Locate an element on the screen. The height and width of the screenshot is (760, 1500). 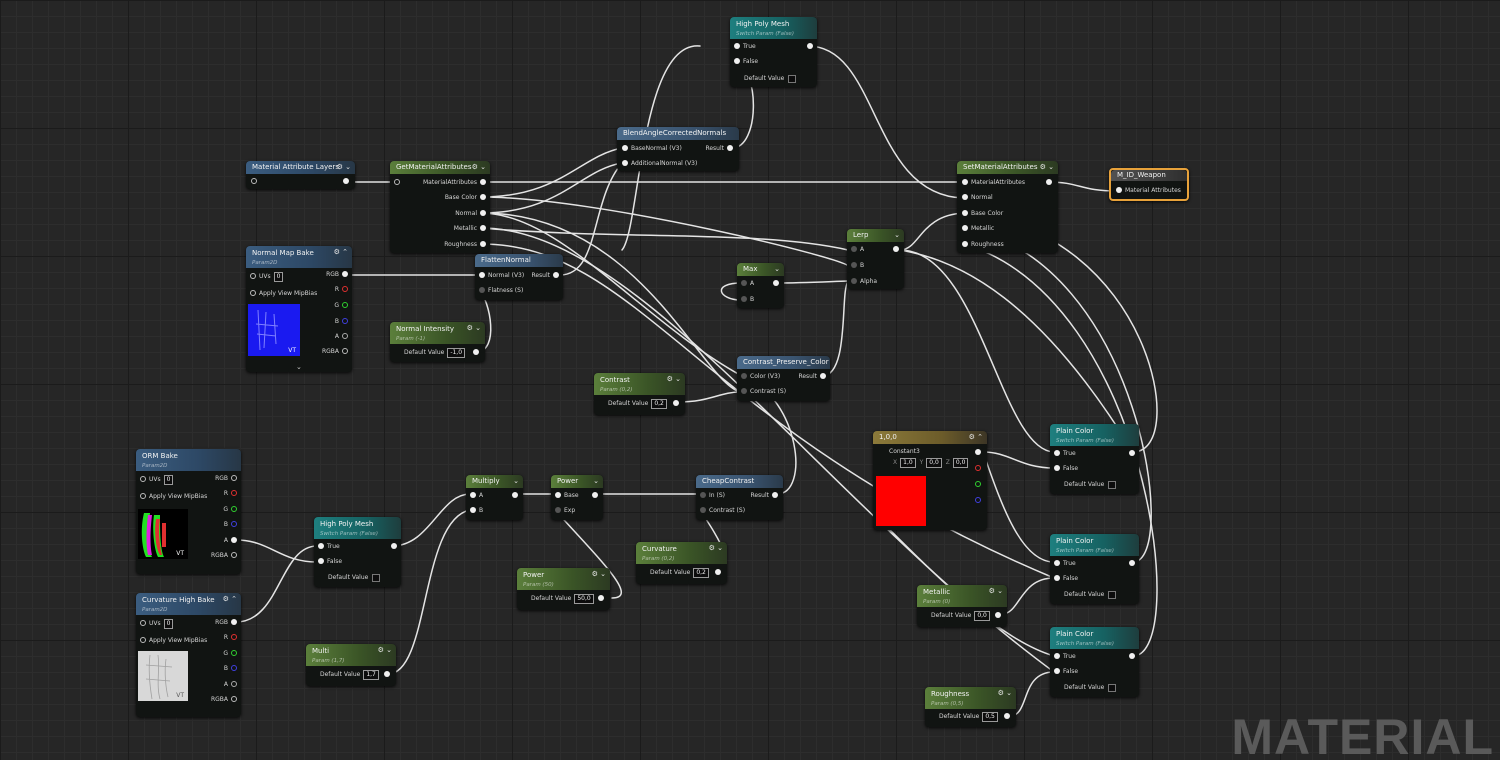
pin-exp: Exp is located at coordinates (565, 510).